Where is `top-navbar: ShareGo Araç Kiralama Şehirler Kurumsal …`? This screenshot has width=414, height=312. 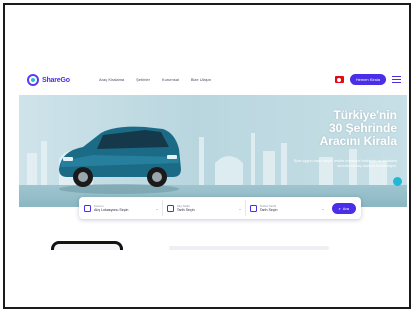
top-navbar: ShareGo Araç Kiralama Şehirler Kurumsal … is located at coordinates (213, 80).